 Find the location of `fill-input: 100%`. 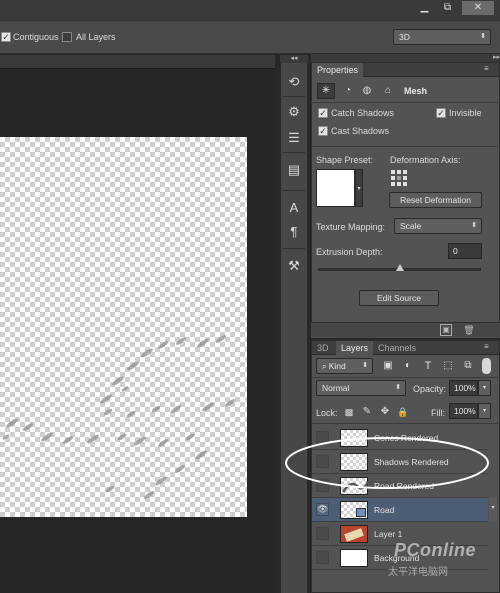

fill-input: 100% is located at coordinates (463, 411).